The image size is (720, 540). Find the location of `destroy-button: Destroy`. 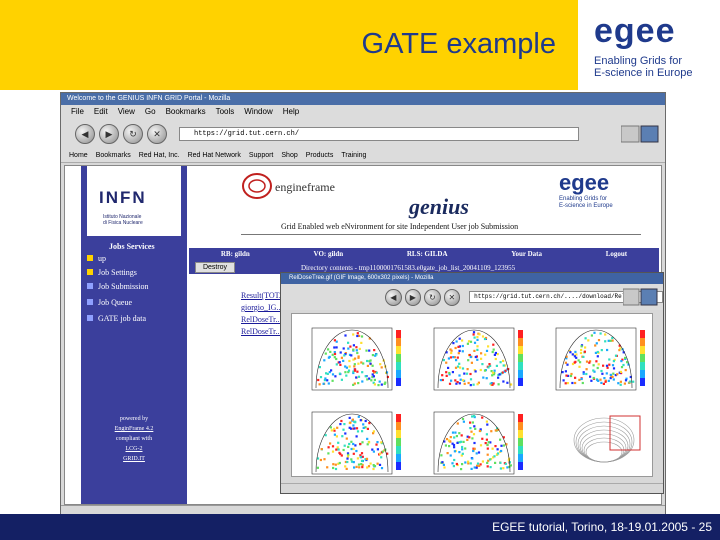

destroy-button: Destroy is located at coordinates (215, 267).